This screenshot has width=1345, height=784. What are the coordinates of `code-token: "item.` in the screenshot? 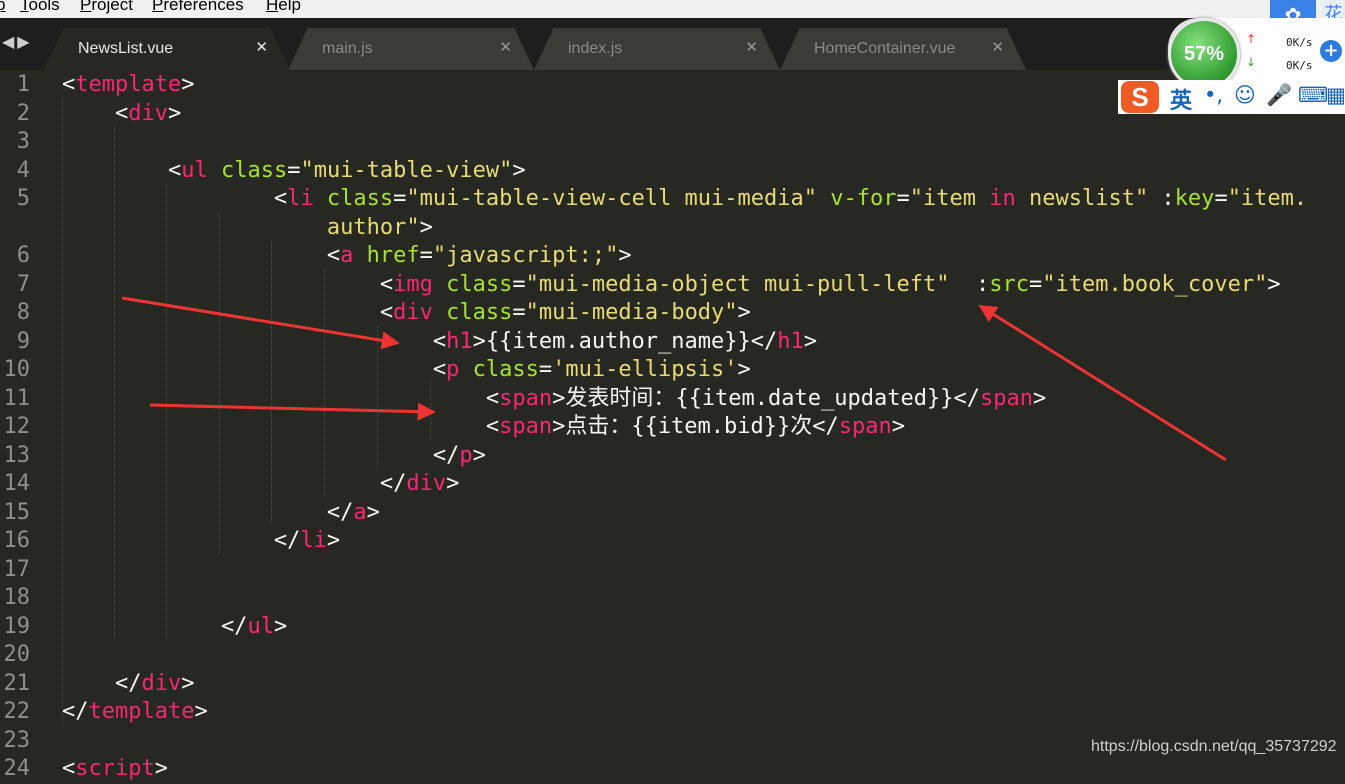 It's located at (1267, 198).